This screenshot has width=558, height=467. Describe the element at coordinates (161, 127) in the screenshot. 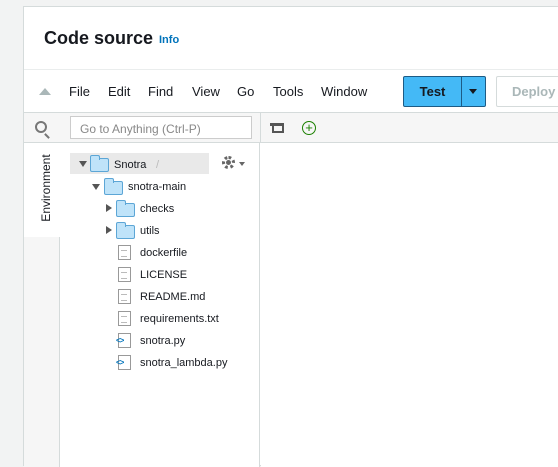

I see `search-input: Go to Anything (Ctrl-P)` at that location.